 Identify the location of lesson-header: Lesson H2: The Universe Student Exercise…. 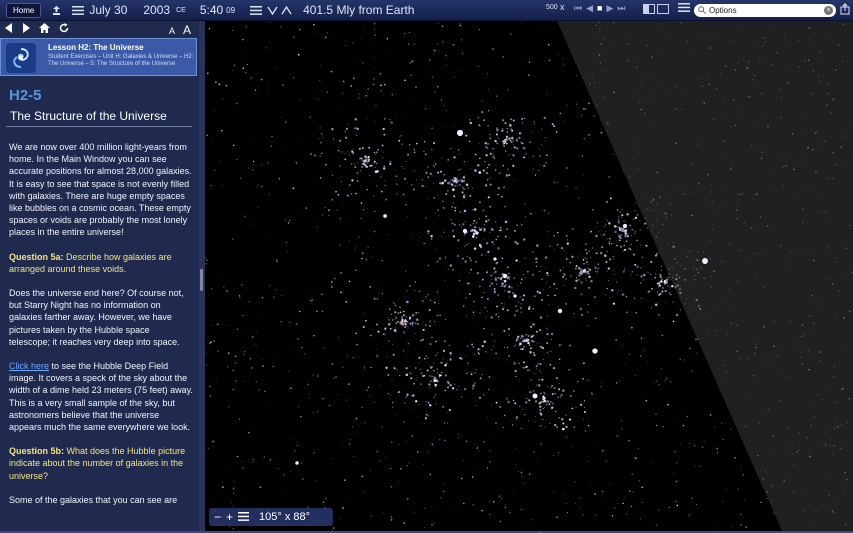
(98, 57).